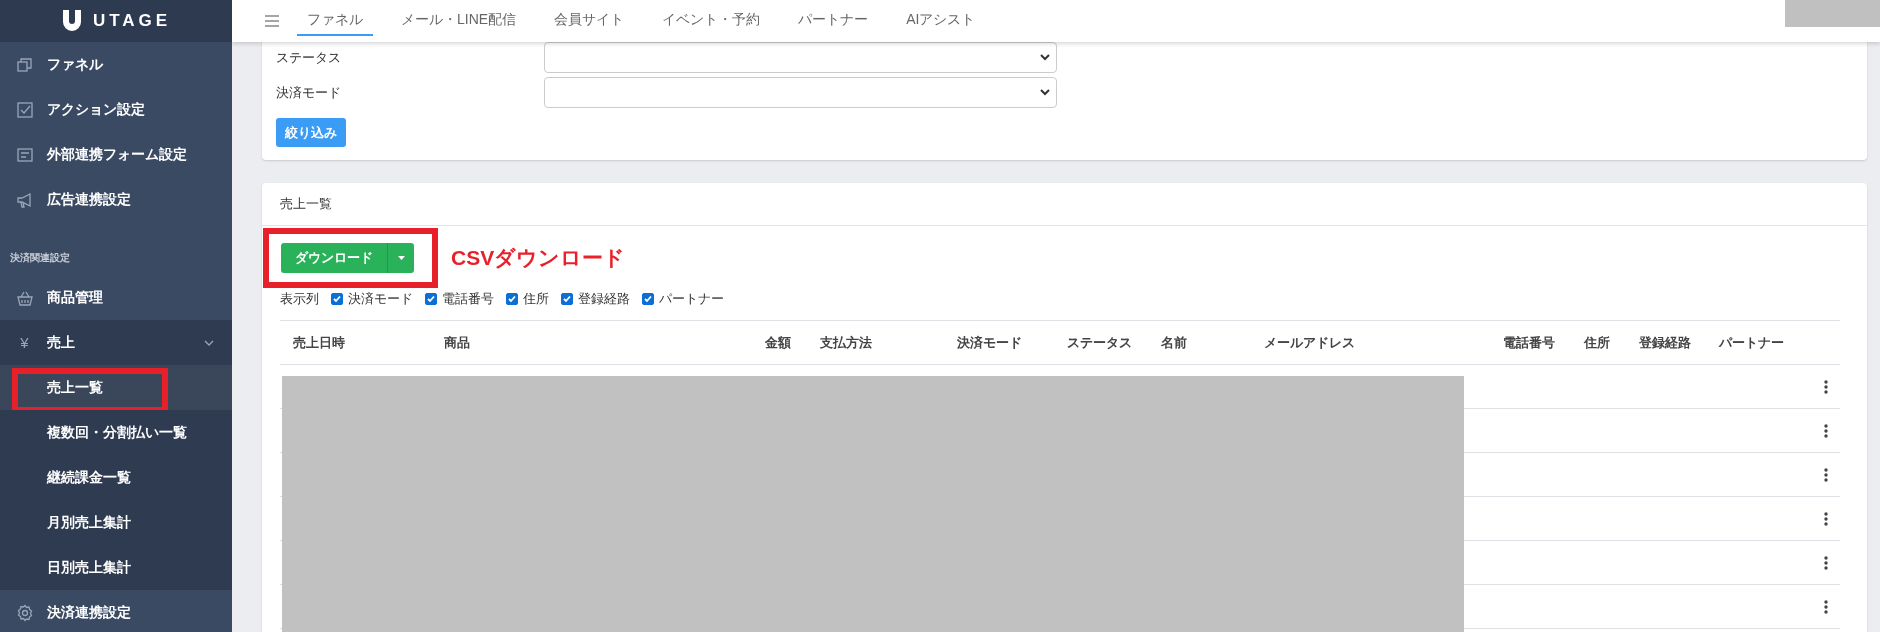  I want to click on annotation-label: CSVダウンロード, so click(538, 258).